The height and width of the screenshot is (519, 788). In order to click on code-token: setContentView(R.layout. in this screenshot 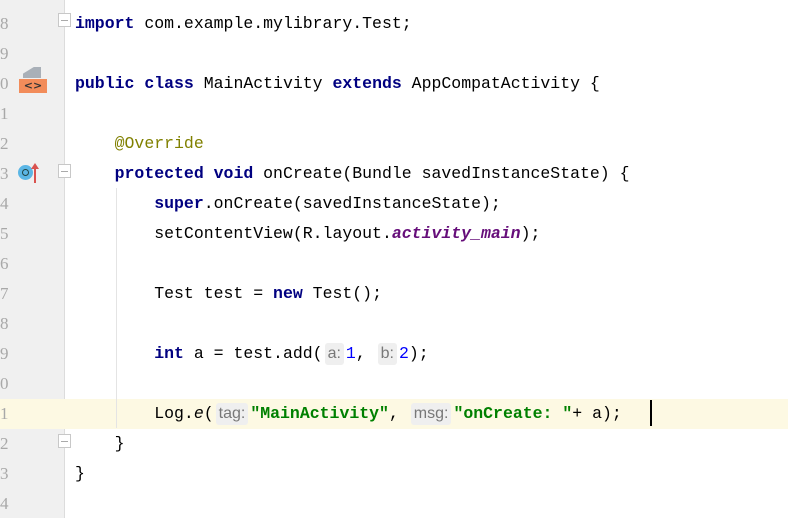, I will do `click(233, 233)`.